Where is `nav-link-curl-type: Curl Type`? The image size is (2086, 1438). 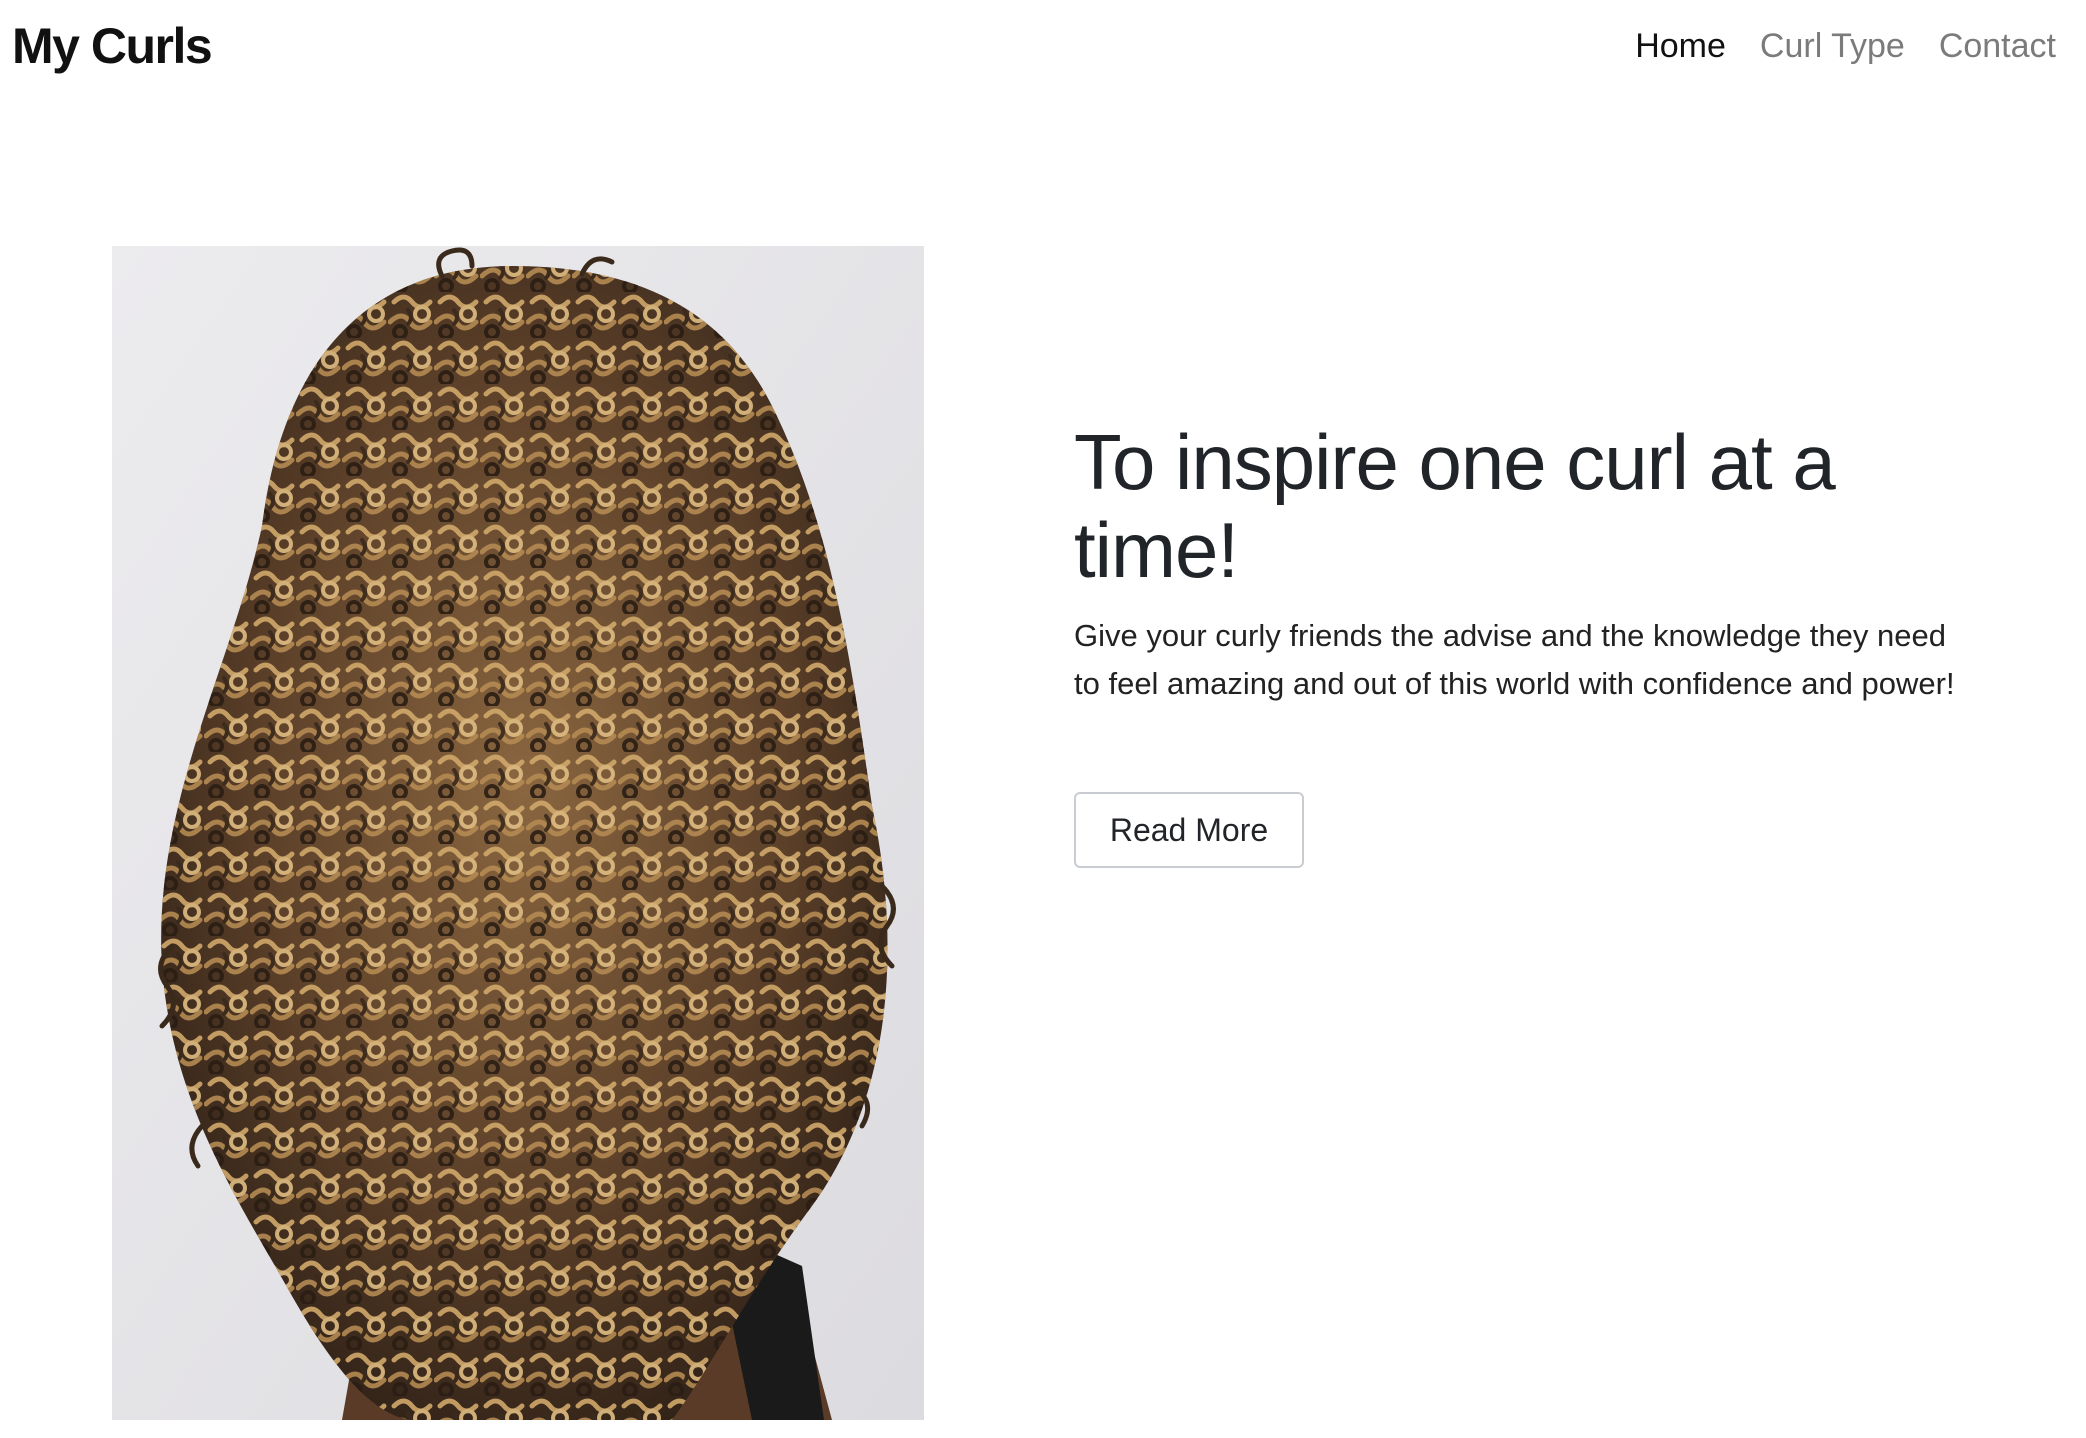
nav-link-curl-type: Curl Type is located at coordinates (1832, 46).